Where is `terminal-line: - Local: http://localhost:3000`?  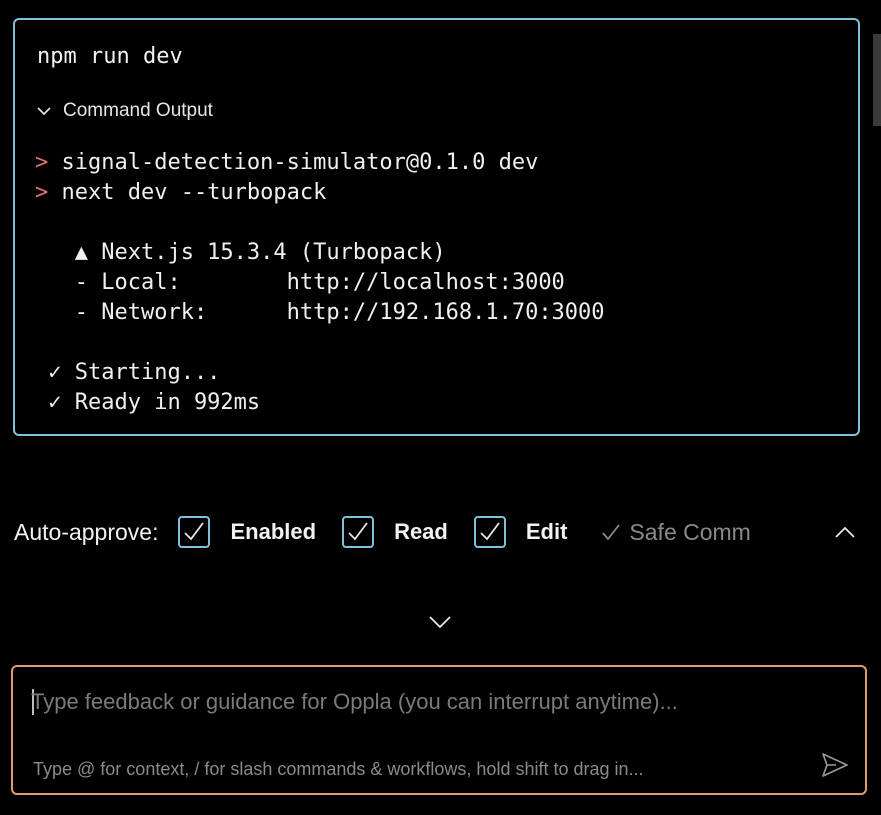
terminal-line: - Local: http://localhost:3000 is located at coordinates (320, 283).